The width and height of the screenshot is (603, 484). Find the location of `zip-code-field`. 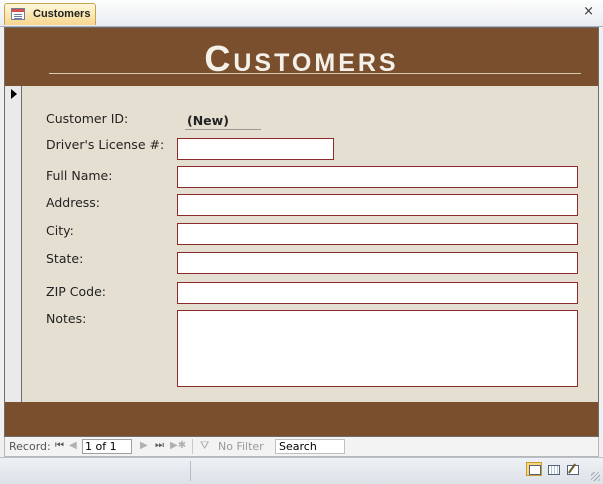

zip-code-field is located at coordinates (377, 293).